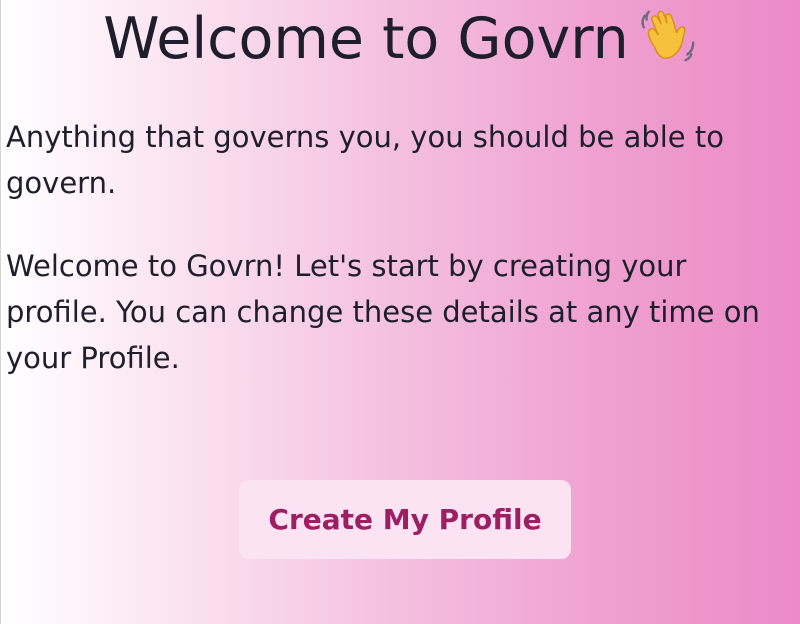  Describe the element at coordinates (405, 519) in the screenshot. I see `create-profile-button: Create My Profile` at that location.